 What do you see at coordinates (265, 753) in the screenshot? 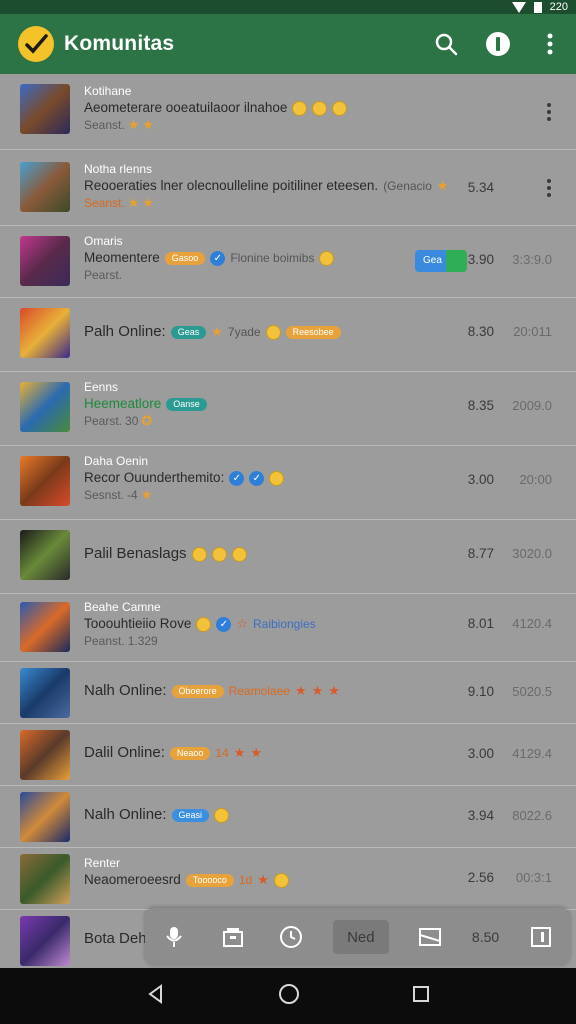
I see `item-message: Dalil Online: Neaoo 14 ★ ★` at bounding box center [265, 753].